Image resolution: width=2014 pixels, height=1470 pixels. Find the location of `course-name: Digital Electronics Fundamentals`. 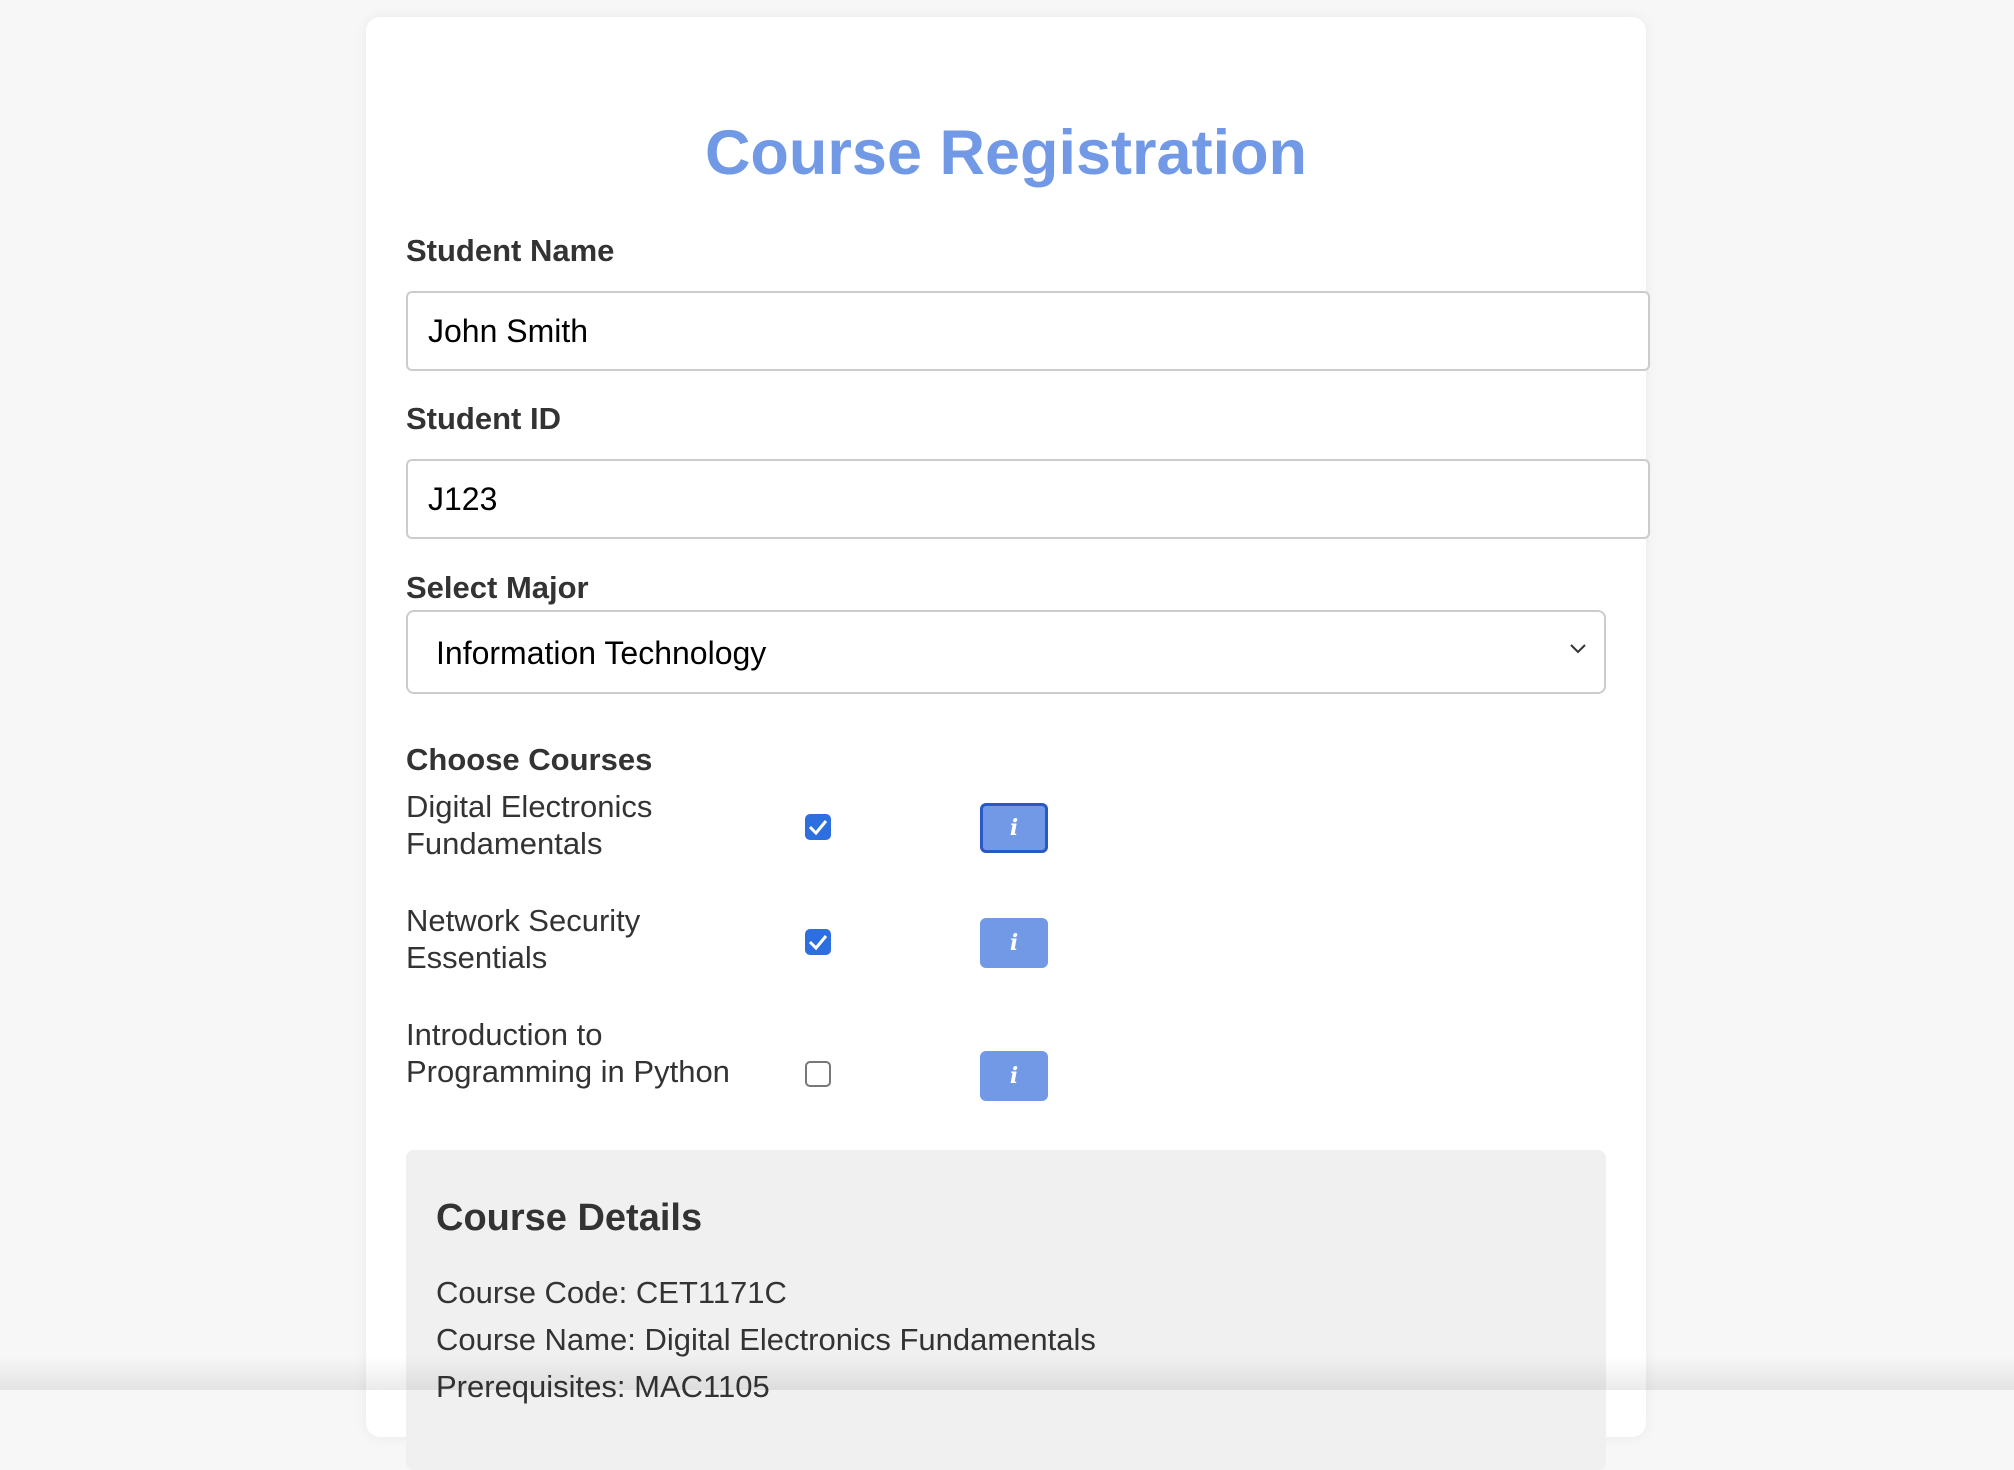

course-name: Digital Electronics Fundamentals is located at coordinates (529, 825).